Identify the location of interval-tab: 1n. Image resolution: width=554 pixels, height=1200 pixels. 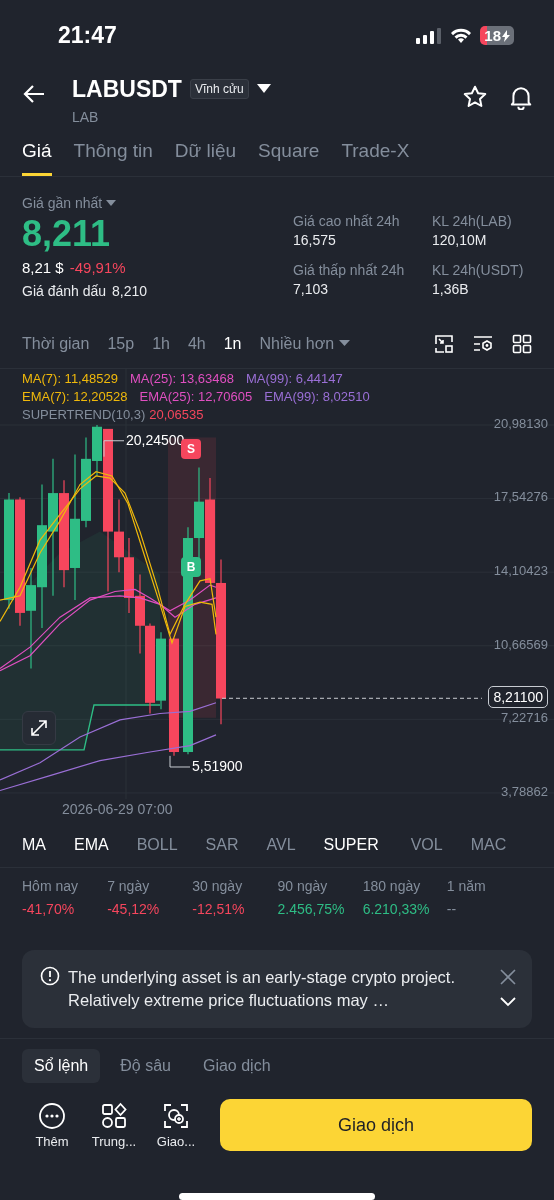
(232, 343).